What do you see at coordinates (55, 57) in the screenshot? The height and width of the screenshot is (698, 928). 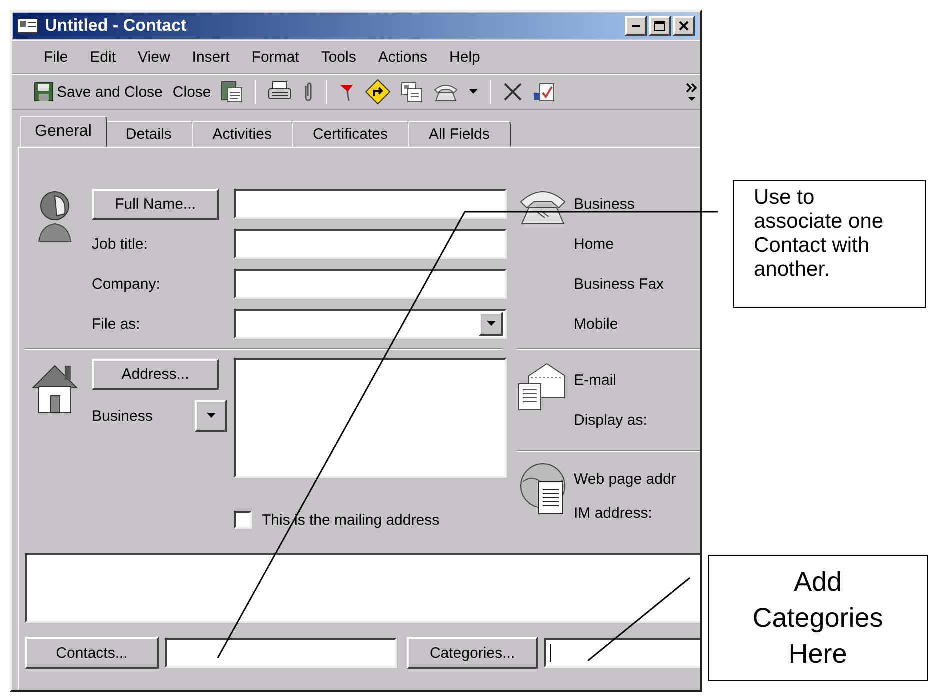 I see `menu-item: File` at bounding box center [55, 57].